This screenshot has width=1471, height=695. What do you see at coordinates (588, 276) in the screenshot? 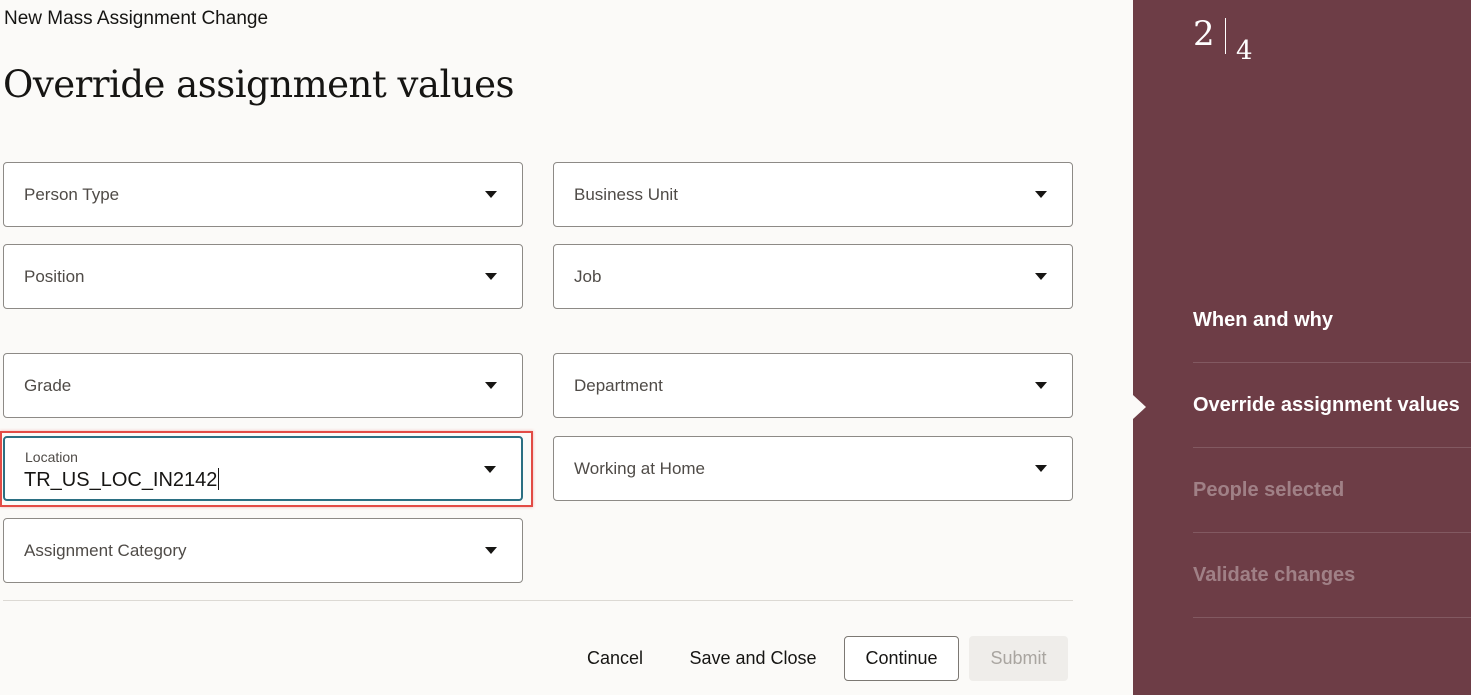
I see `job-label: Job` at bounding box center [588, 276].